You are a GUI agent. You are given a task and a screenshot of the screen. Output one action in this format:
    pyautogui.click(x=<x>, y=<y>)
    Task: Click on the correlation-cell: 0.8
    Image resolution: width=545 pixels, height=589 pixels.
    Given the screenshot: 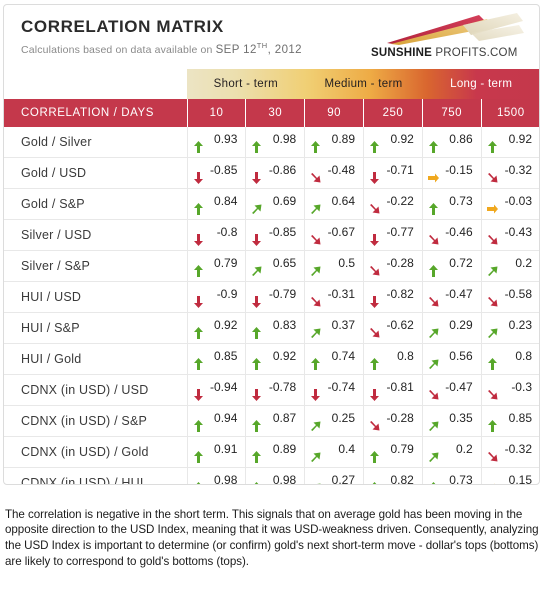 What is the action you would take?
    pyautogui.click(x=510, y=359)
    